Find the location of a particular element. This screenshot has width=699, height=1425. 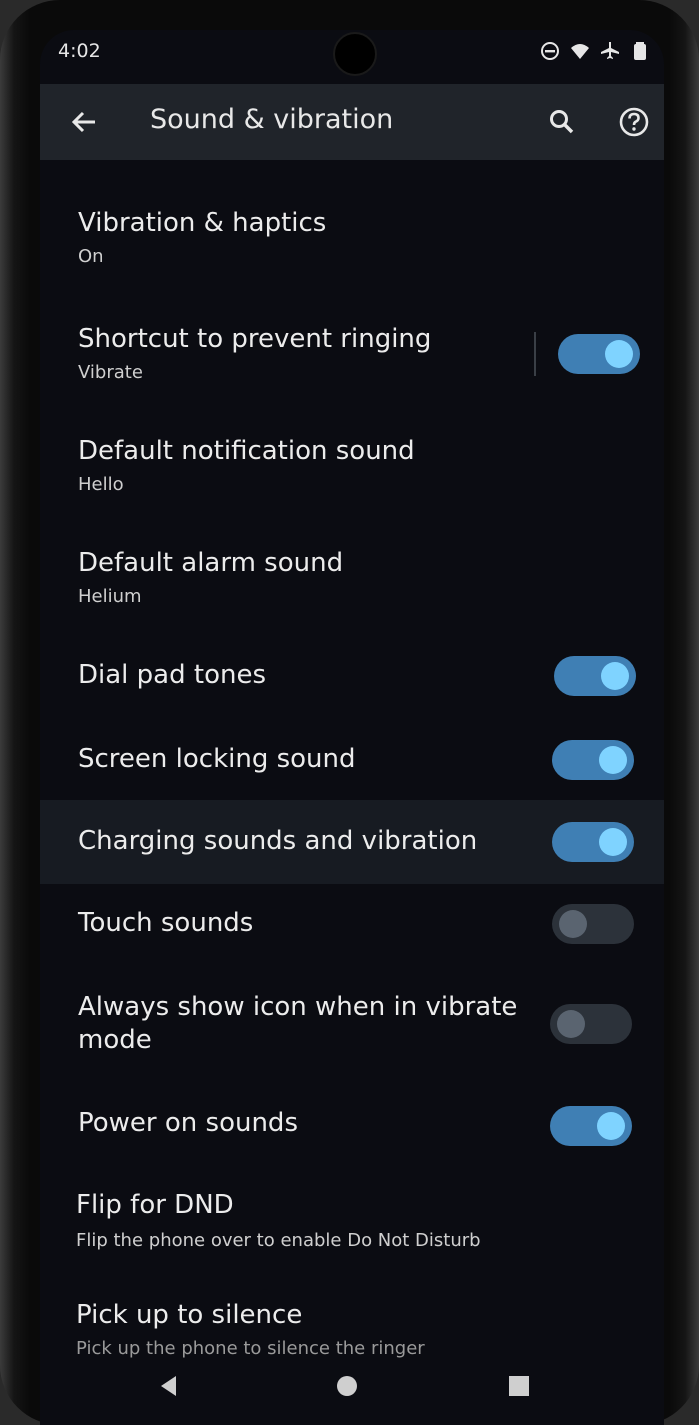

dial-pad-tones-toggle is located at coordinates (595, 676).